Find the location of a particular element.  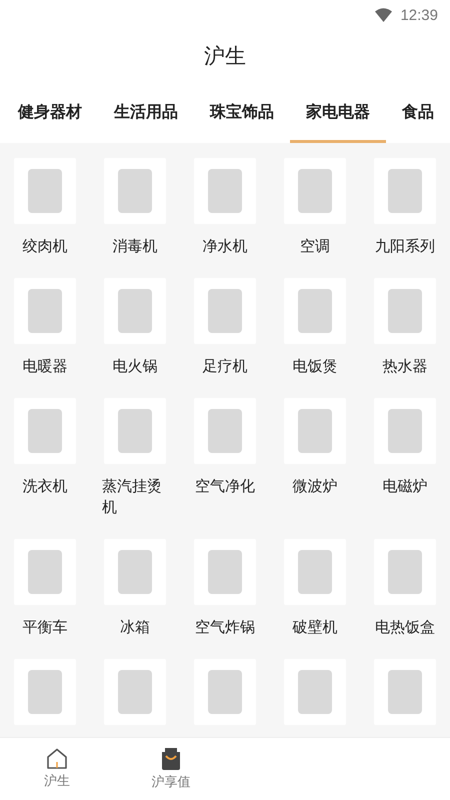

product-label: 九阳系列 is located at coordinates (405, 246).